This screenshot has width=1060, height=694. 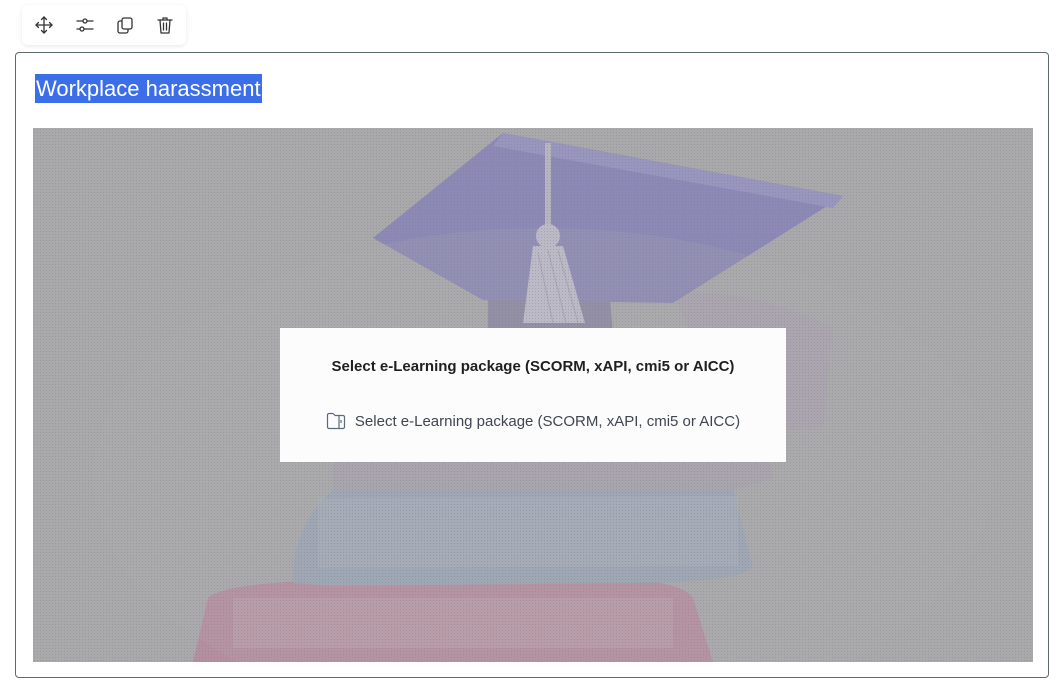 What do you see at coordinates (125, 25) in the screenshot?
I see `duplicate-icon` at bounding box center [125, 25].